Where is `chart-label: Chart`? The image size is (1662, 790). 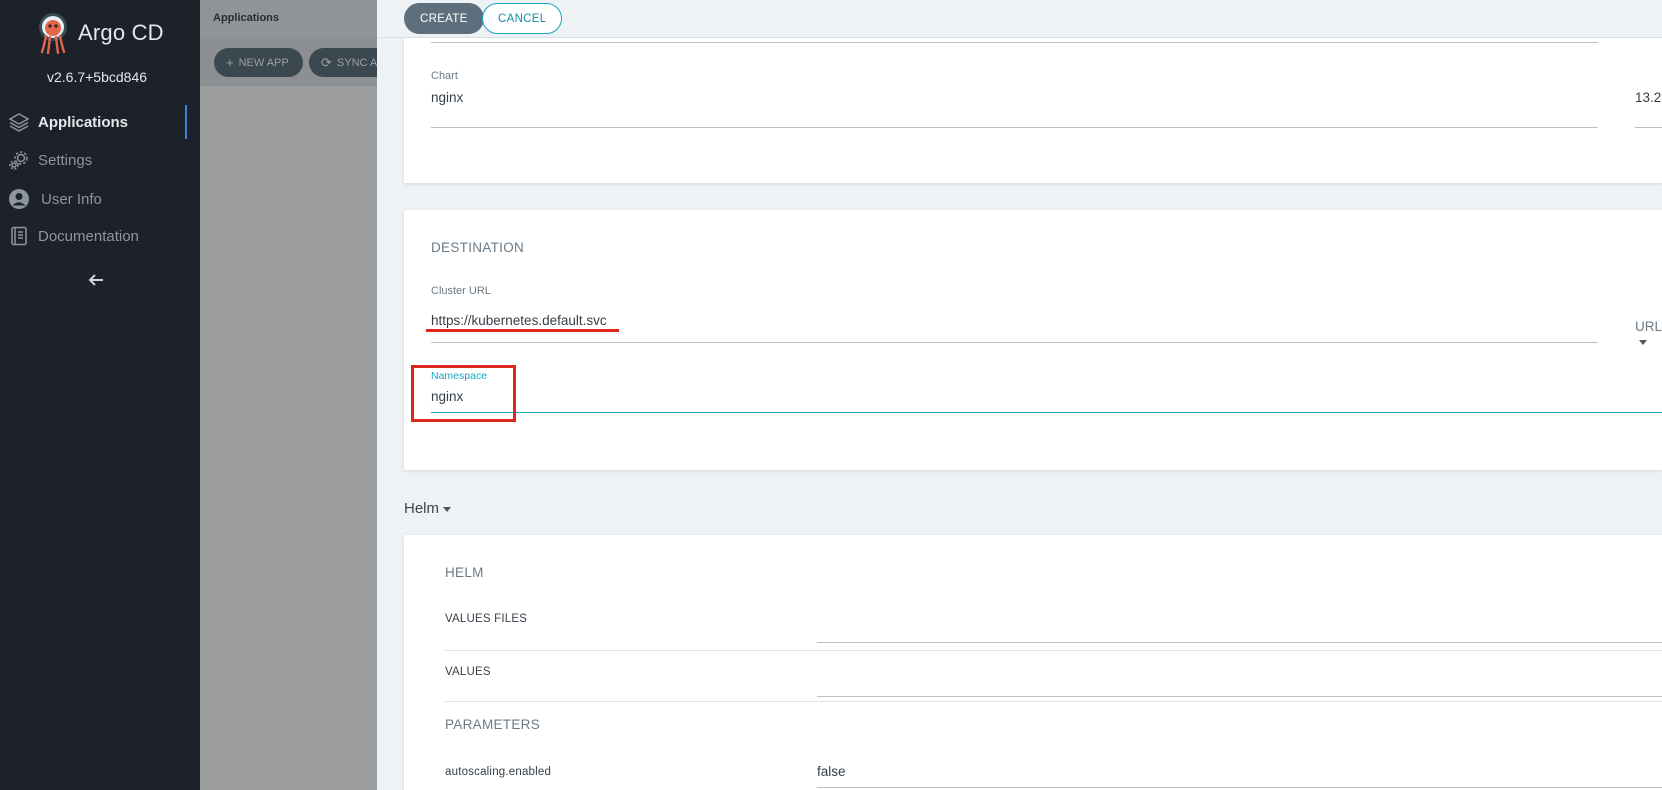
chart-label: Chart is located at coordinates (444, 76).